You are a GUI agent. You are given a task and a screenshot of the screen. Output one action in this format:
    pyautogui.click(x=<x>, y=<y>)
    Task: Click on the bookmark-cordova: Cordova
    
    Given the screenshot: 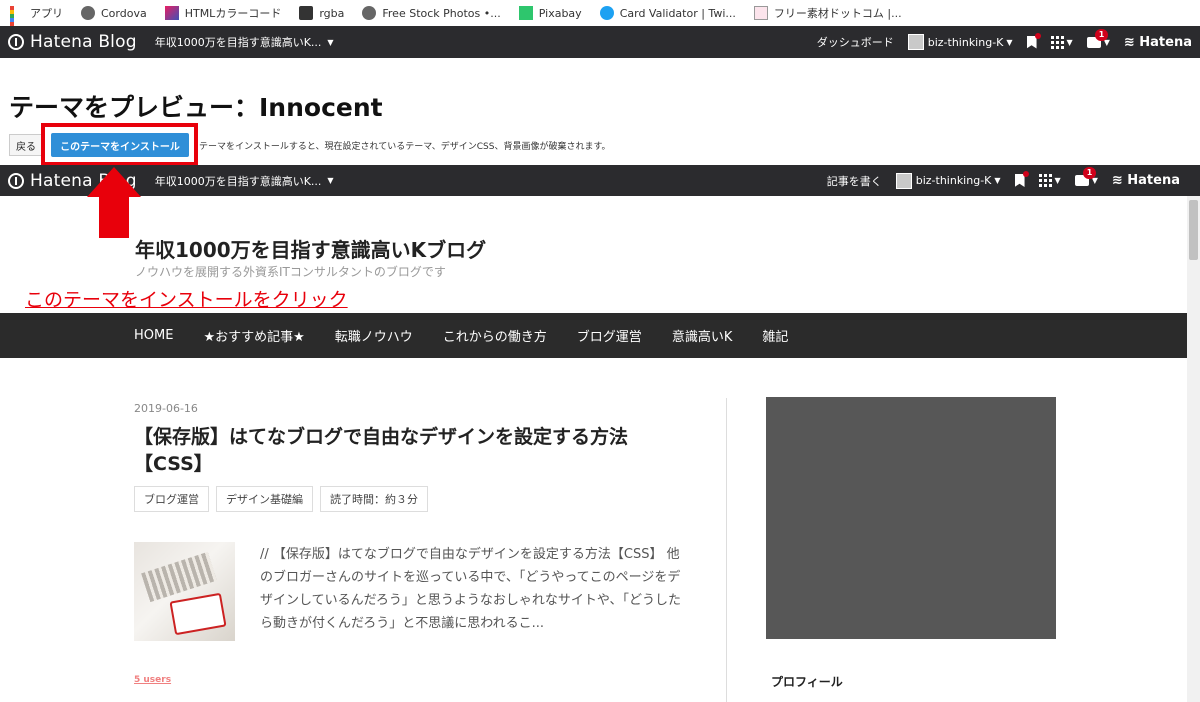 What is the action you would take?
    pyautogui.click(x=114, y=13)
    